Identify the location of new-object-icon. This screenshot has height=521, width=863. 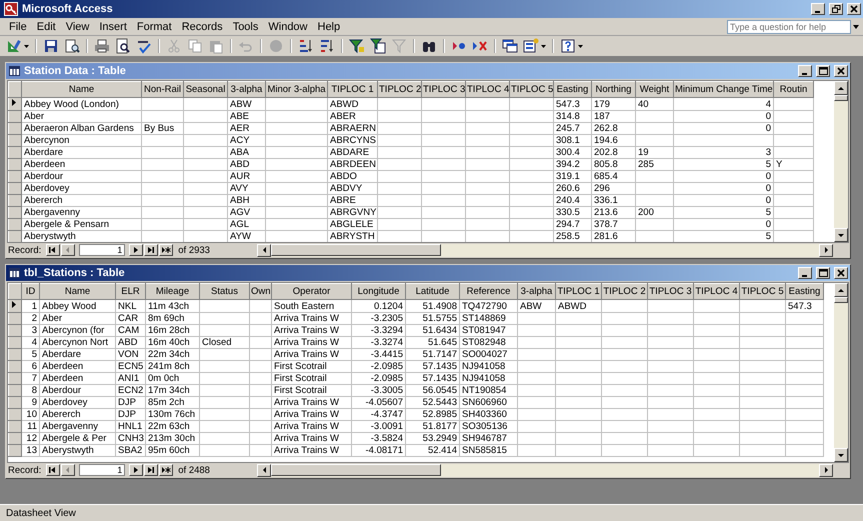
(531, 46).